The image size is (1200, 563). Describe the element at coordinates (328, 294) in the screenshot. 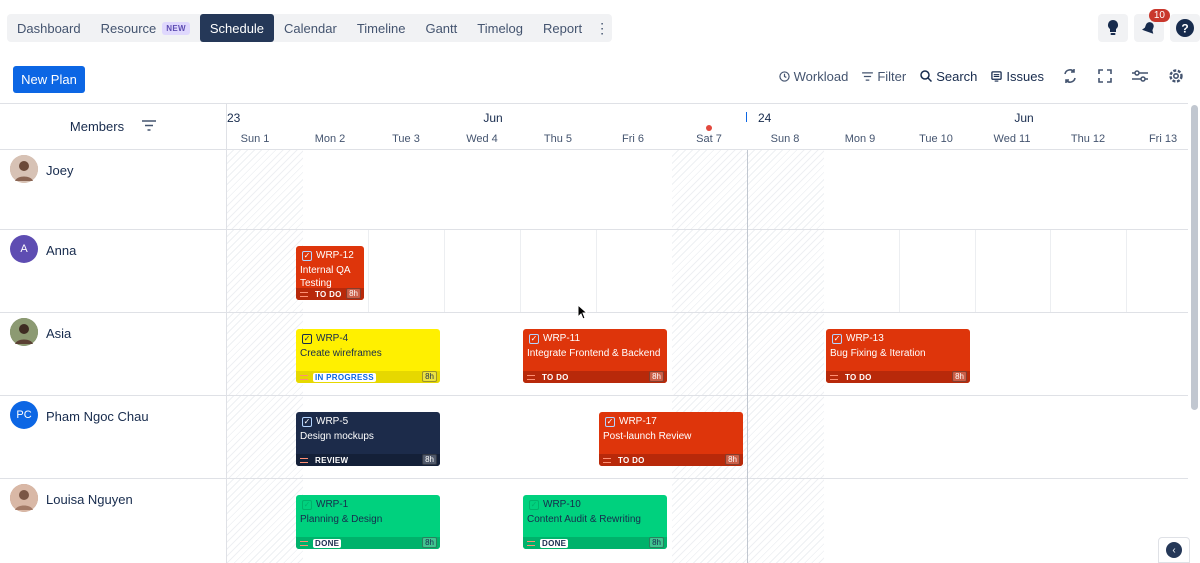

I see `task-status: TO DO` at that location.